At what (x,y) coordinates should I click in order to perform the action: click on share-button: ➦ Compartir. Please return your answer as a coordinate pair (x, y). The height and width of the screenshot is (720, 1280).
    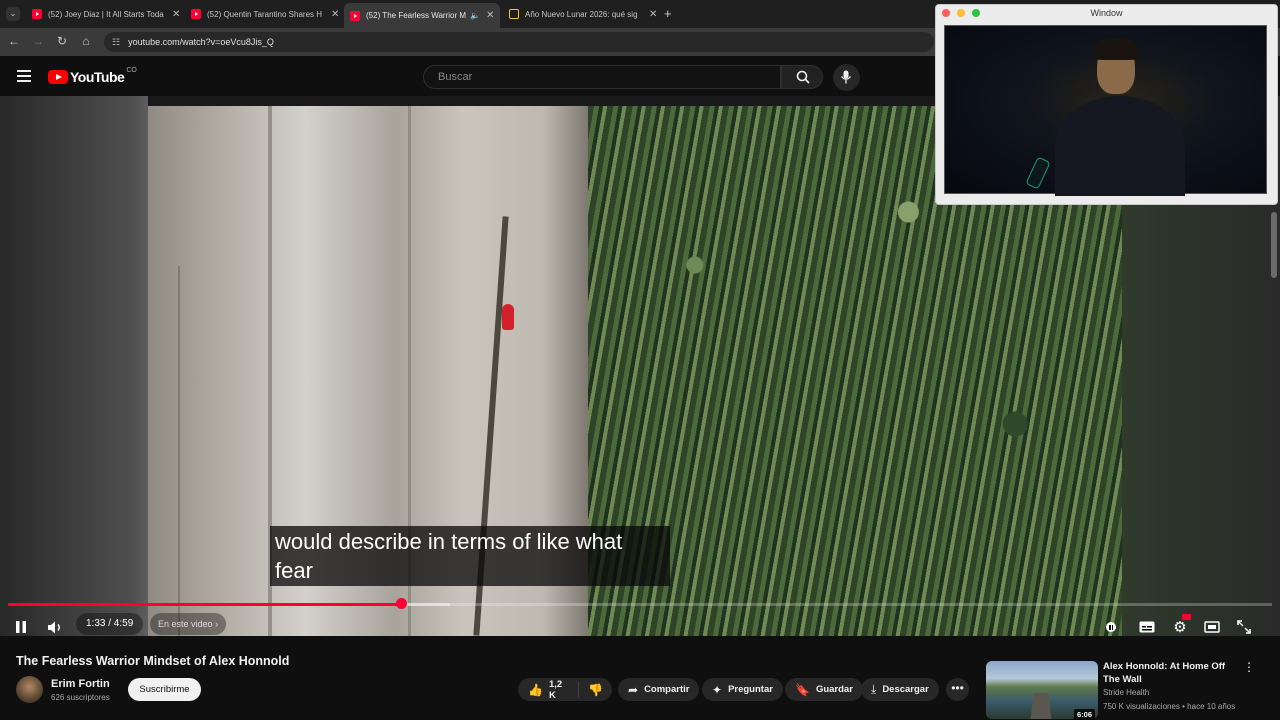
    Looking at the image, I should click on (659, 689).